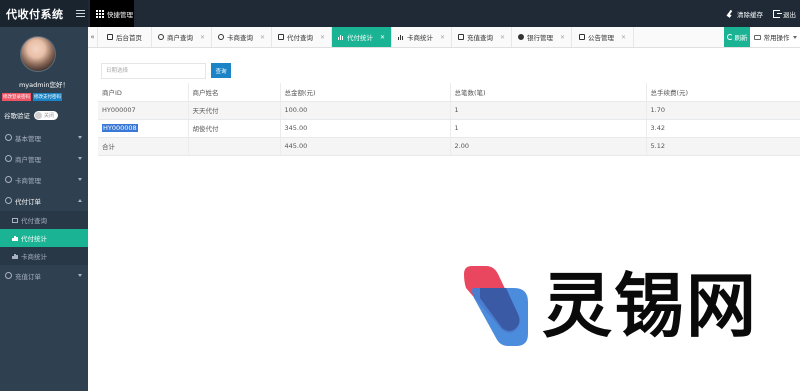  Describe the element at coordinates (757, 37) in the screenshot. I see `settings-icon` at that location.